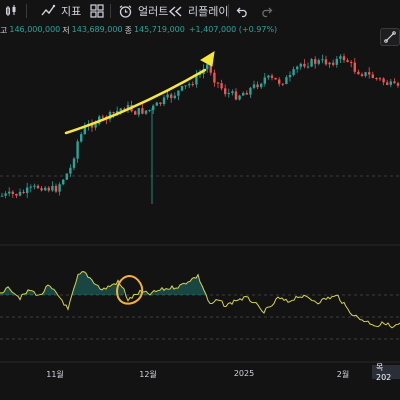 The height and width of the screenshot is (400, 400). What do you see at coordinates (343, 374) in the screenshot?
I see `time-label-feb: 2월` at bounding box center [343, 374].